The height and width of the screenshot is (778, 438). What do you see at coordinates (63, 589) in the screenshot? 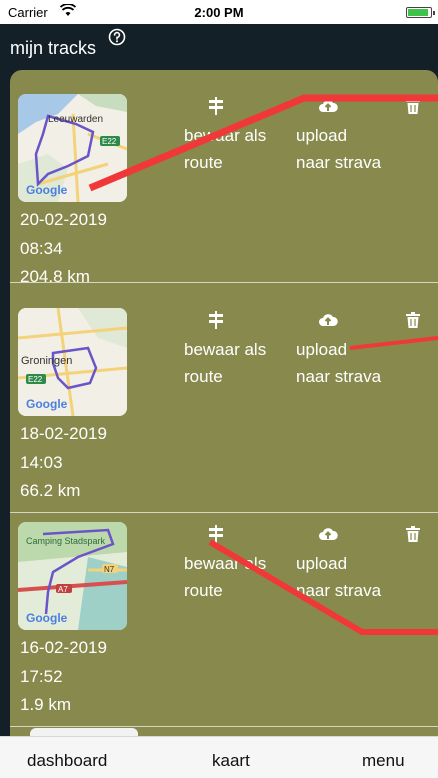
I see `map-road-badge: A7` at bounding box center [63, 589].